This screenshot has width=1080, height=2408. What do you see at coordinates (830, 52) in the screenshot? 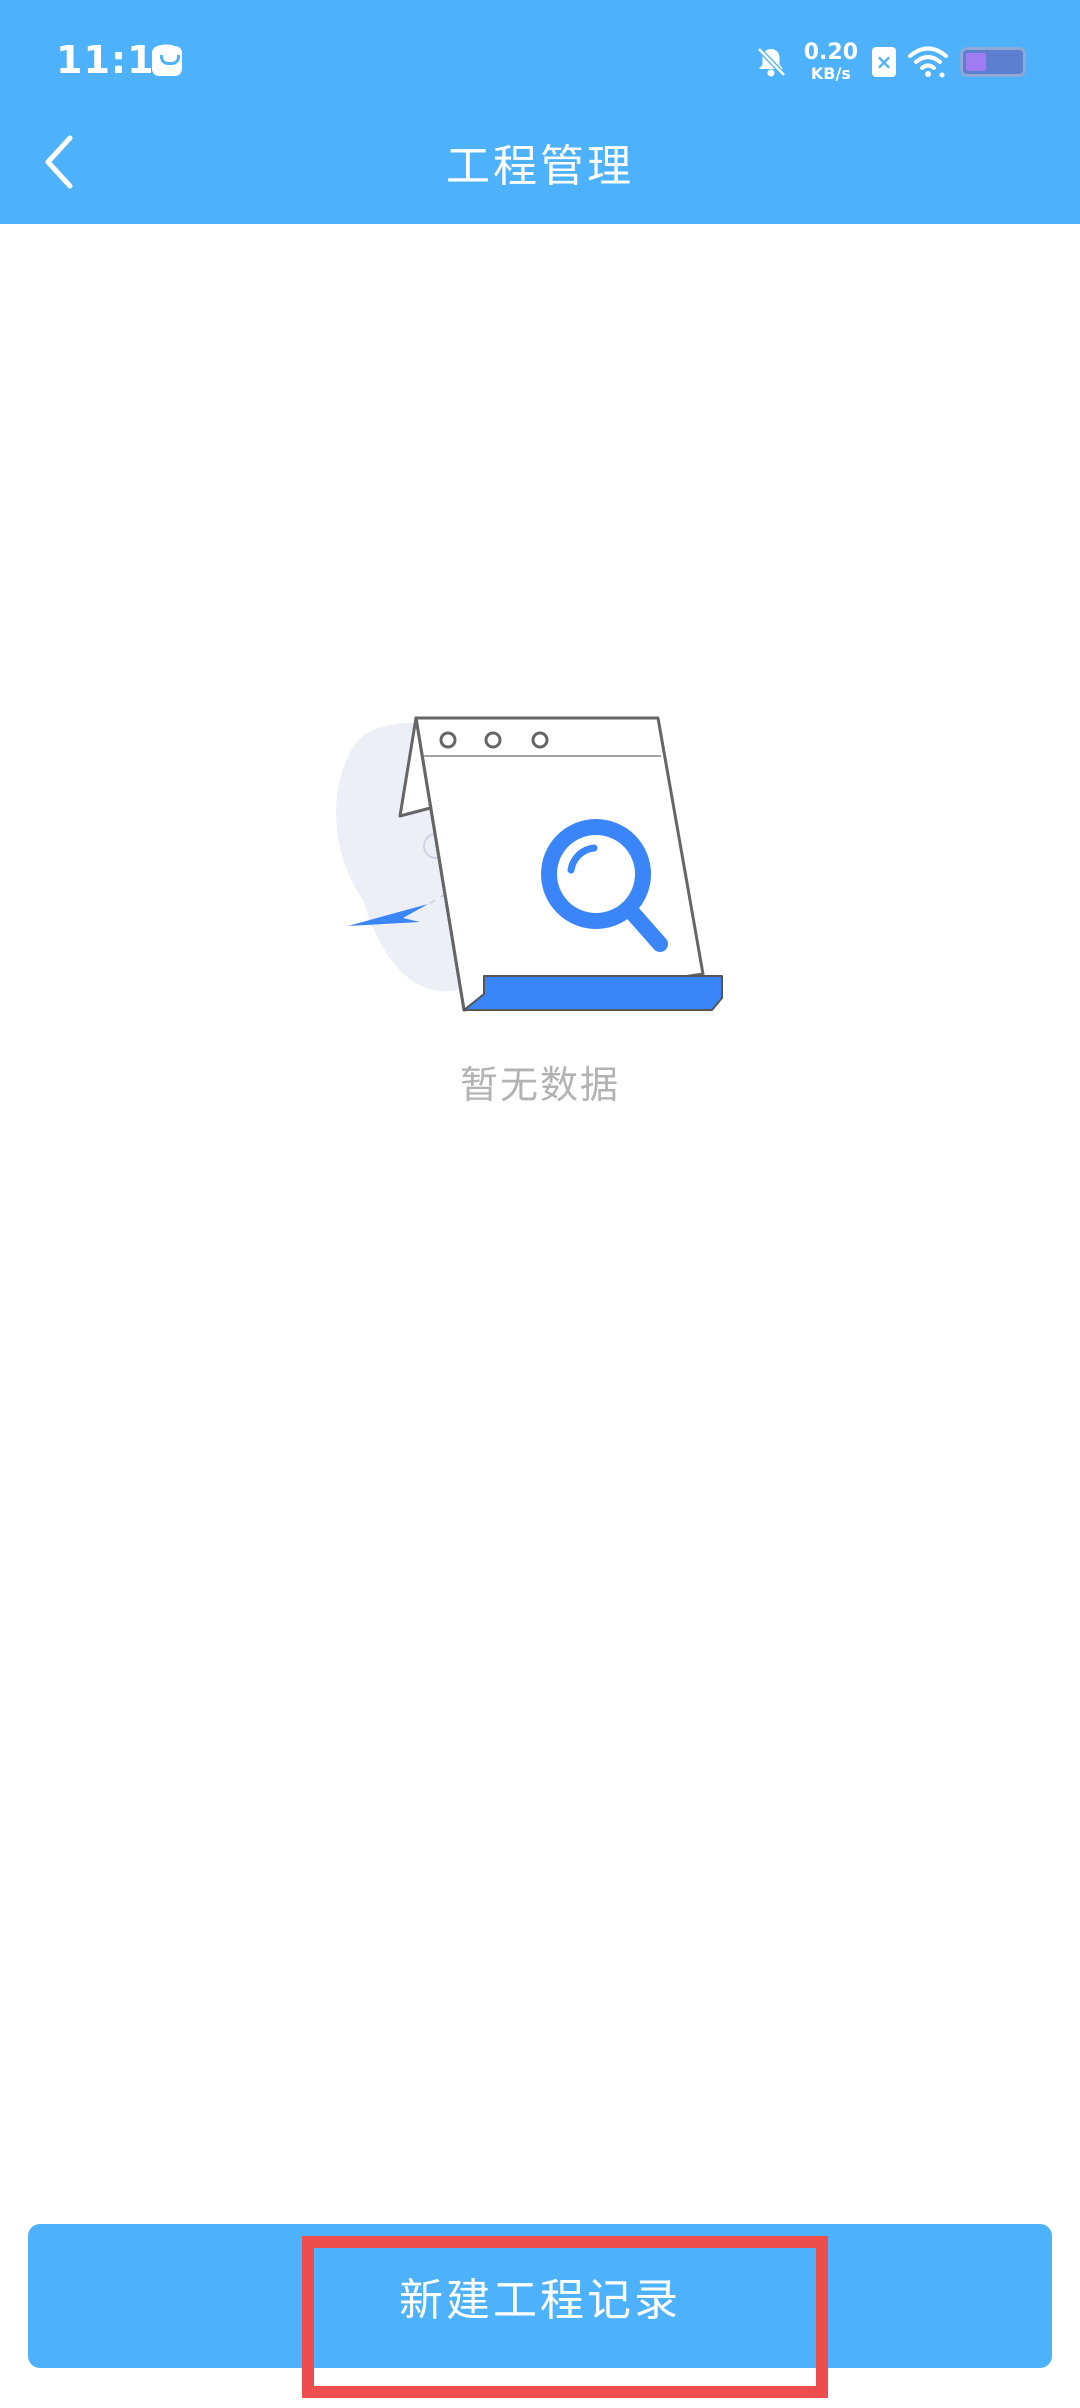
I see `network-speed-value: 0.20` at bounding box center [830, 52].